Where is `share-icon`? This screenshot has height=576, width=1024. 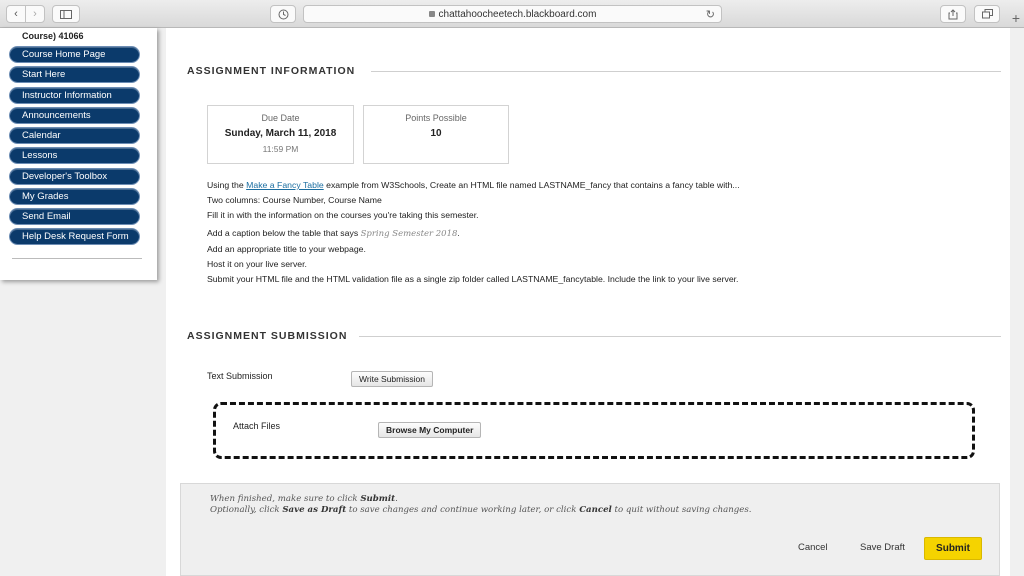
share-icon is located at coordinates (953, 13).